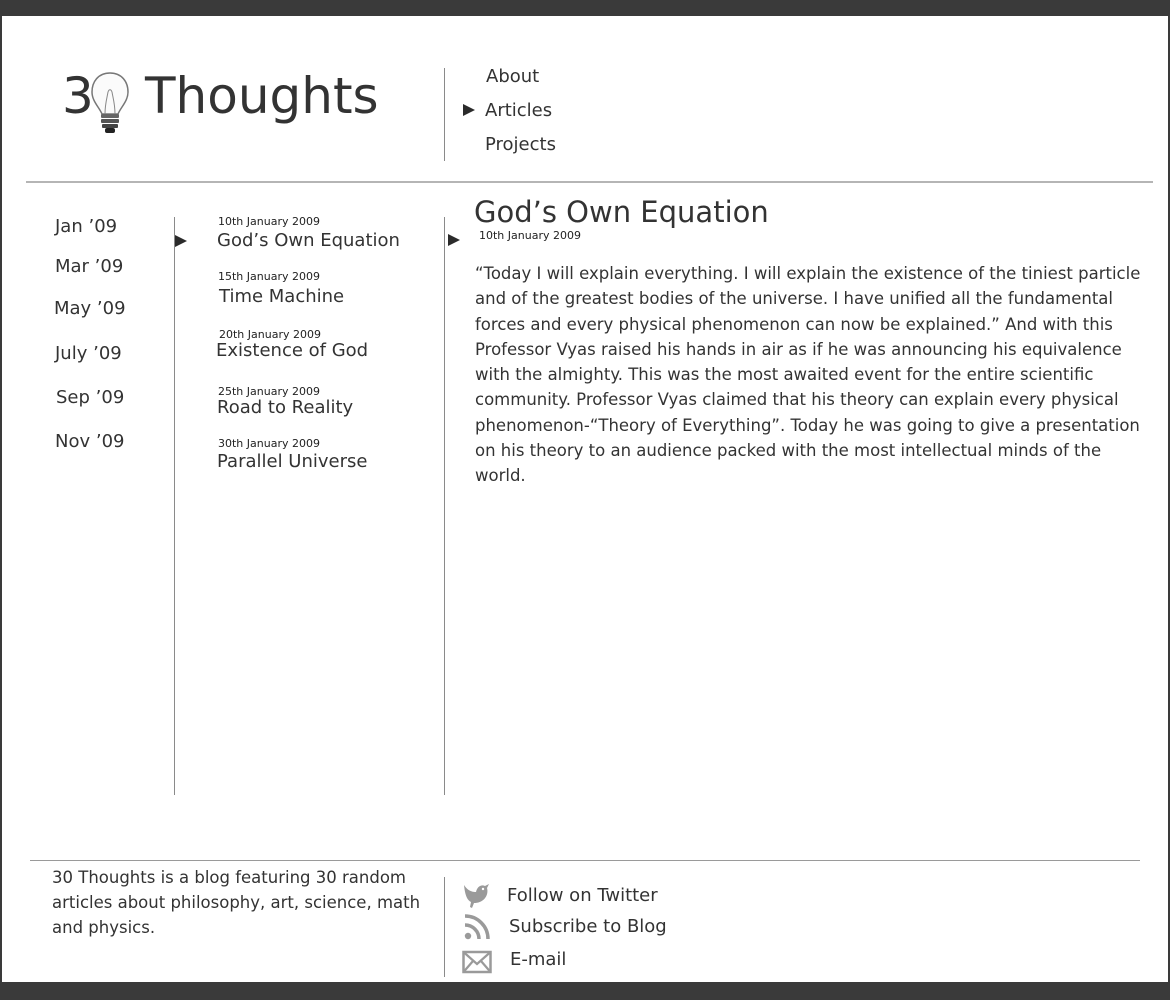 The height and width of the screenshot is (1000, 1170). What do you see at coordinates (308, 241) in the screenshot?
I see `article-link: God’s Own Equation` at bounding box center [308, 241].